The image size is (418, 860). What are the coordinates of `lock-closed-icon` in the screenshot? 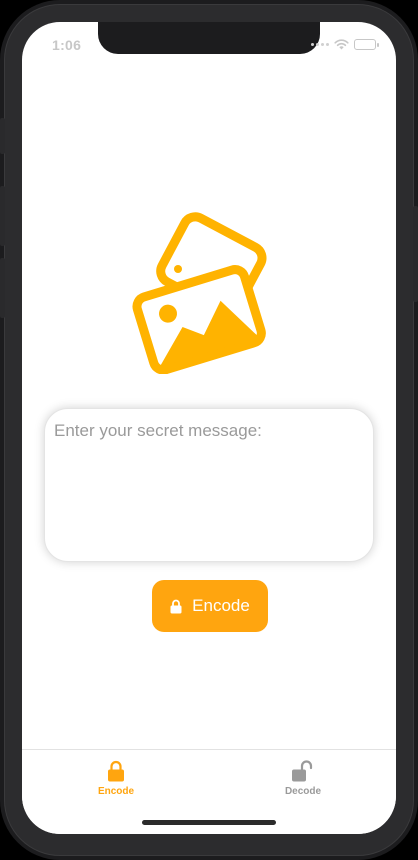 It's located at (116, 771).